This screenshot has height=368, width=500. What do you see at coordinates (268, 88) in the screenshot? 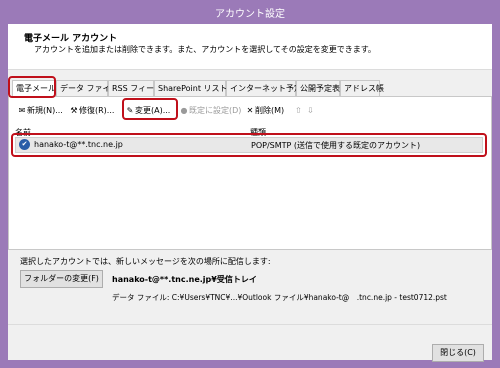
I see `tab-internet-calendars: インターネット予定表` at bounding box center [268, 88].